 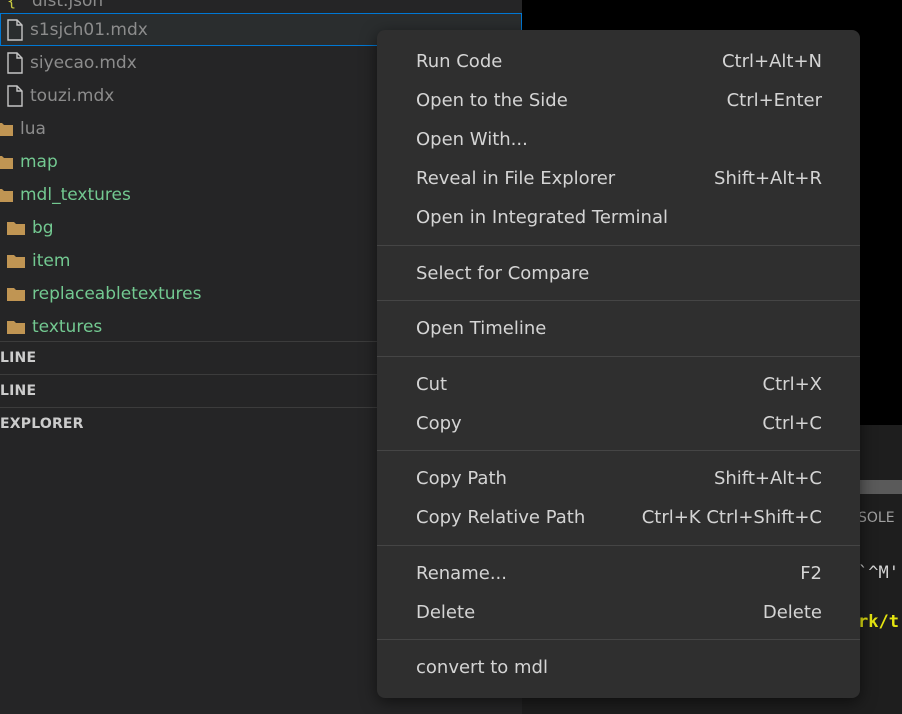 I want to click on tree-item-label: s1sjch01.mdx, so click(x=89, y=29).